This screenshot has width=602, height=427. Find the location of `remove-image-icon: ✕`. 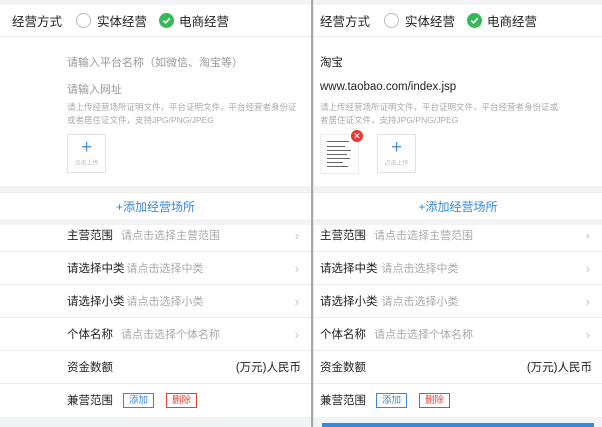

remove-image-icon: ✕ is located at coordinates (357, 136).